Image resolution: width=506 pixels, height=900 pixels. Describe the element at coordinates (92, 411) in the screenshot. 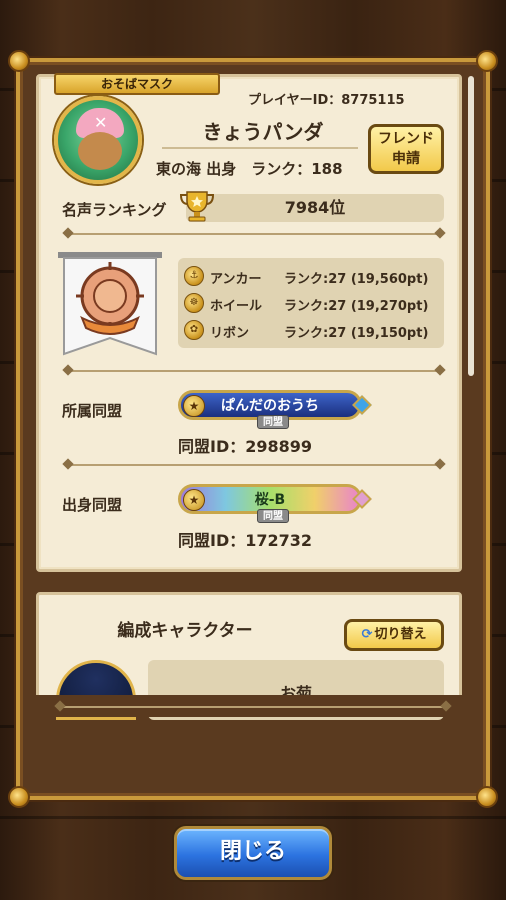

I see `member-alliance-label: 所属同盟` at that location.